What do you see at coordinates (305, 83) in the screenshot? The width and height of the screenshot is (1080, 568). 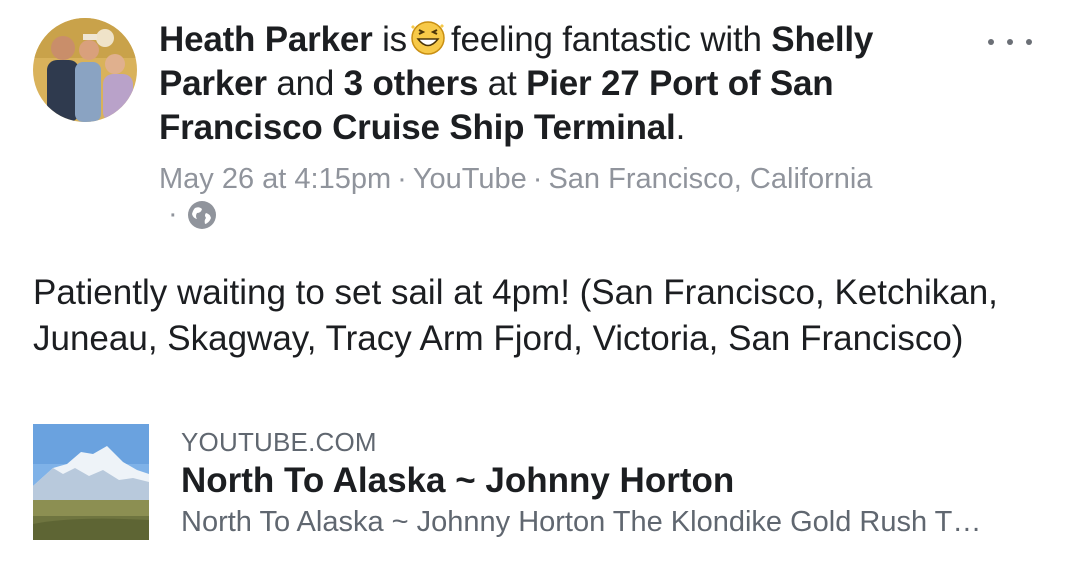 I see `word-and: and` at bounding box center [305, 83].